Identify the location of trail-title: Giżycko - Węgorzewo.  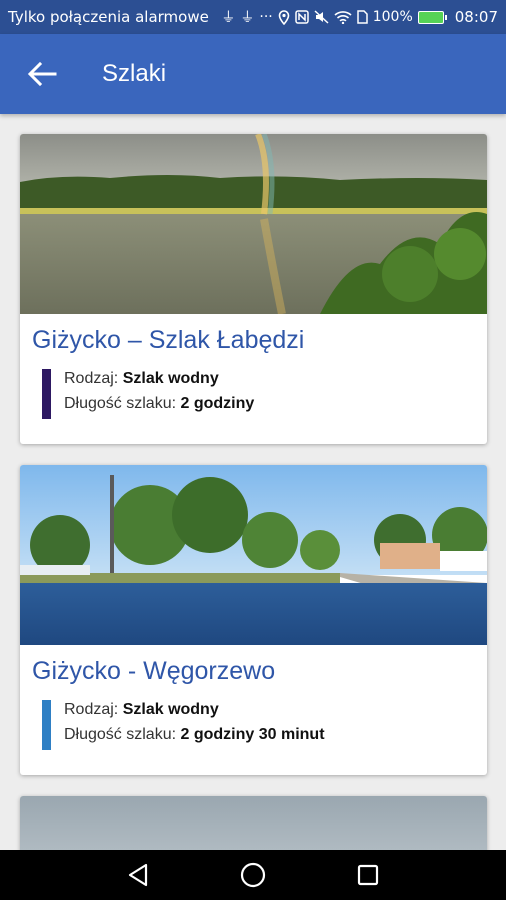
(154, 671).